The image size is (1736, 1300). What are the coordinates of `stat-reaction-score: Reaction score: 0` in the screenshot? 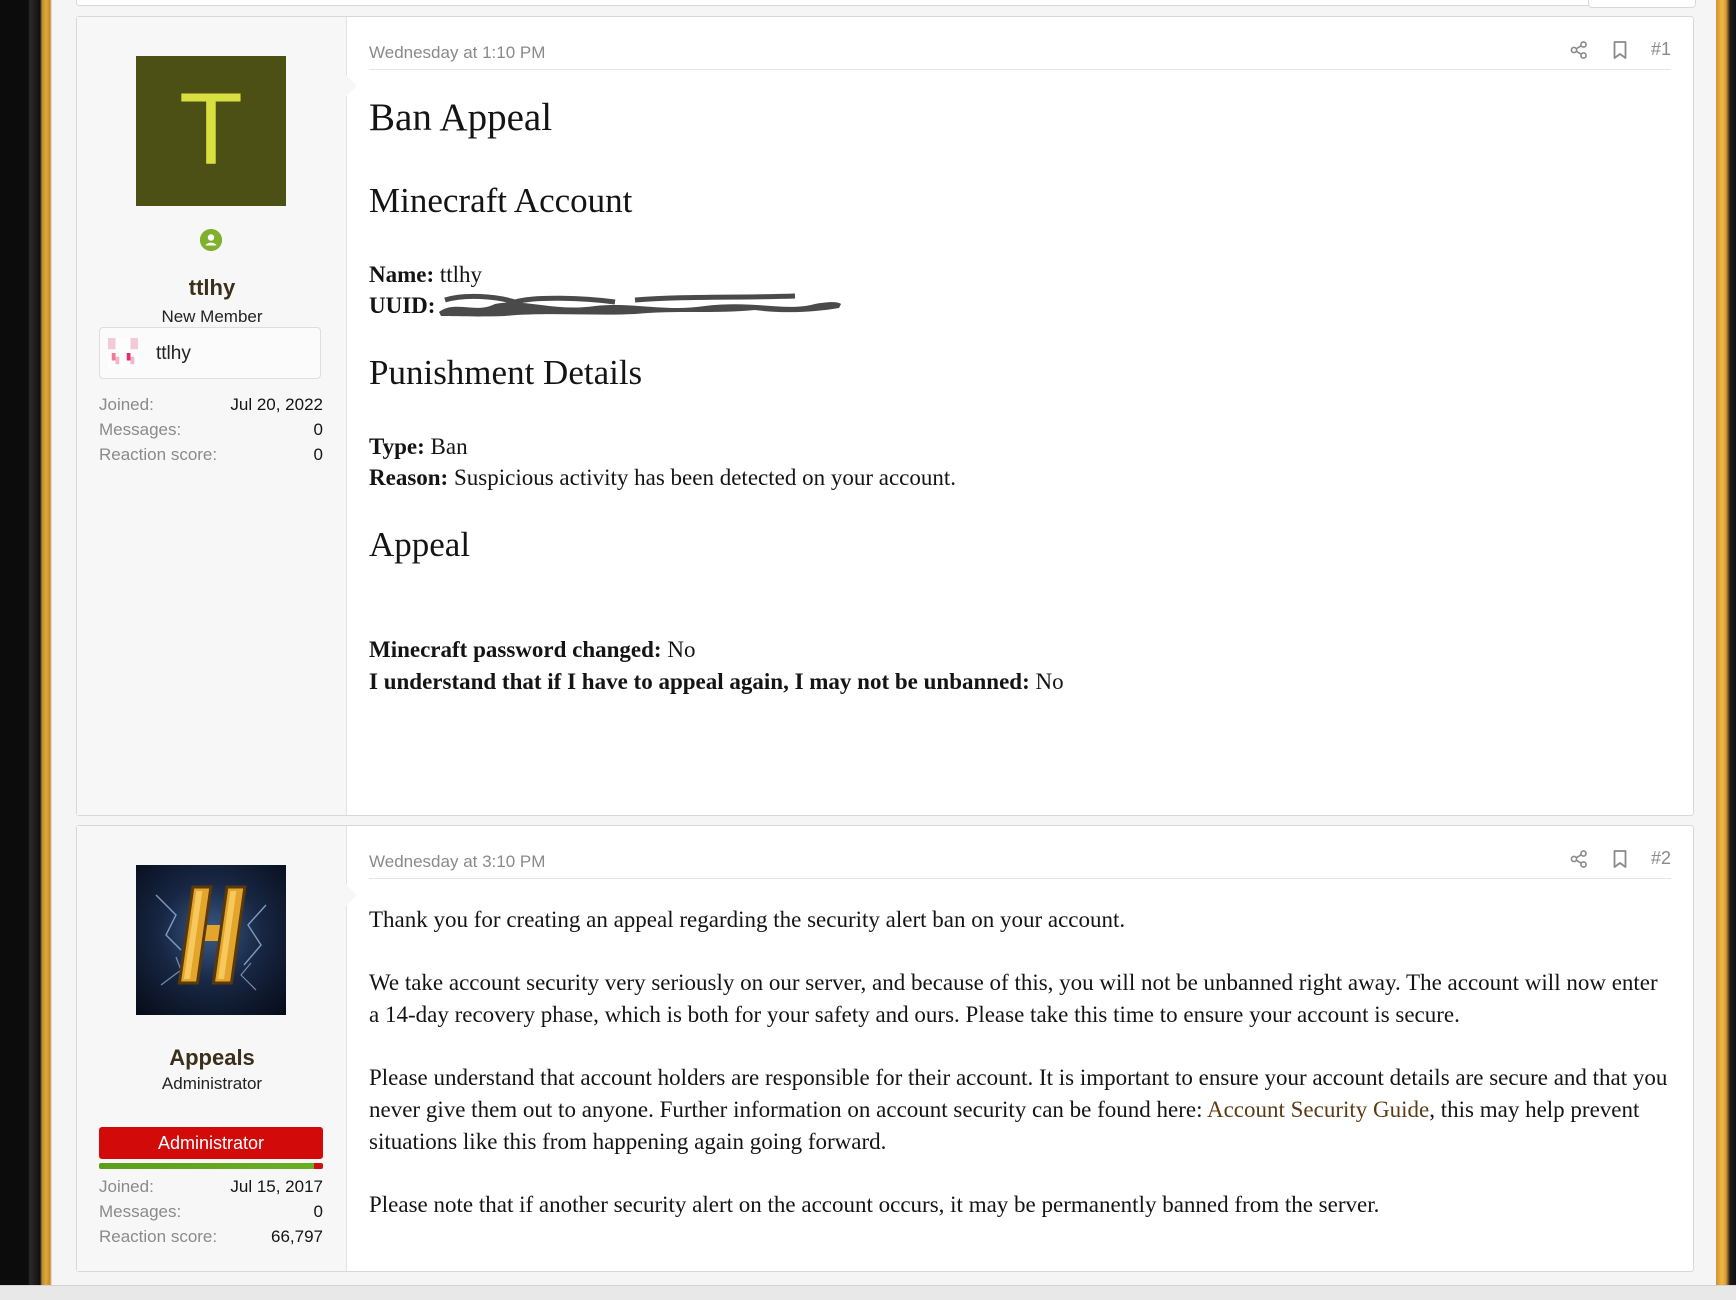 It's located at (211, 454).